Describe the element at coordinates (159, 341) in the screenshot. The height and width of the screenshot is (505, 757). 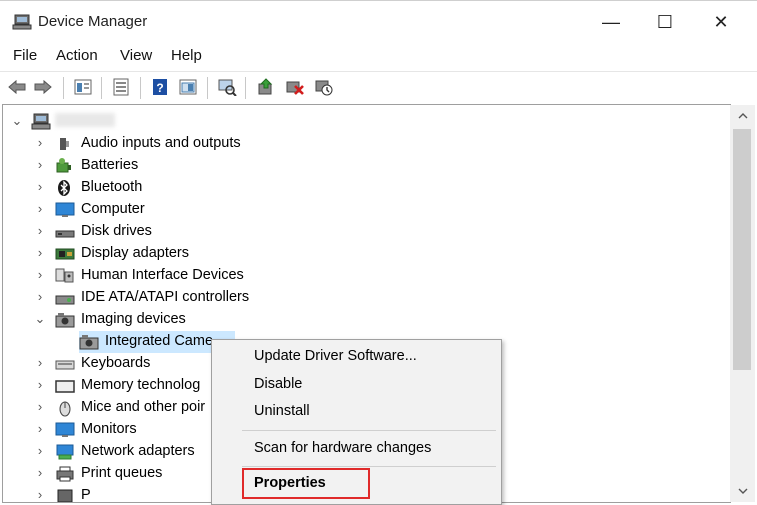
I see `tree-item-label: Integrated Came` at that location.